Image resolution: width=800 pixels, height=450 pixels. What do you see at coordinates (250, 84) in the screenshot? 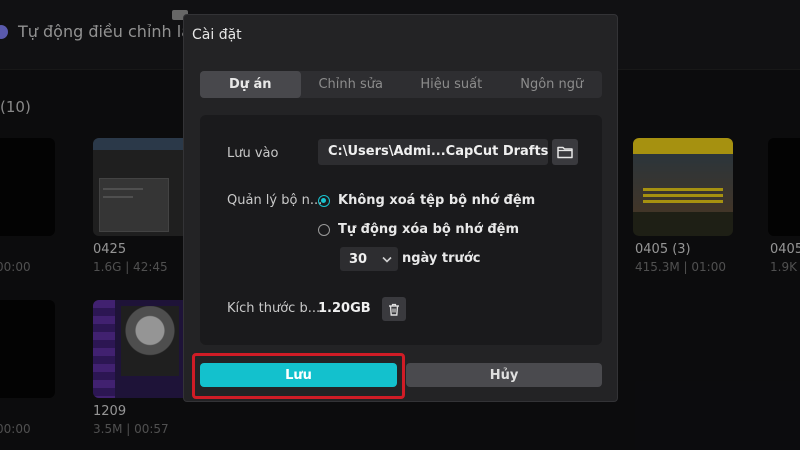
I see `tab-project: Dự án` at bounding box center [250, 84].